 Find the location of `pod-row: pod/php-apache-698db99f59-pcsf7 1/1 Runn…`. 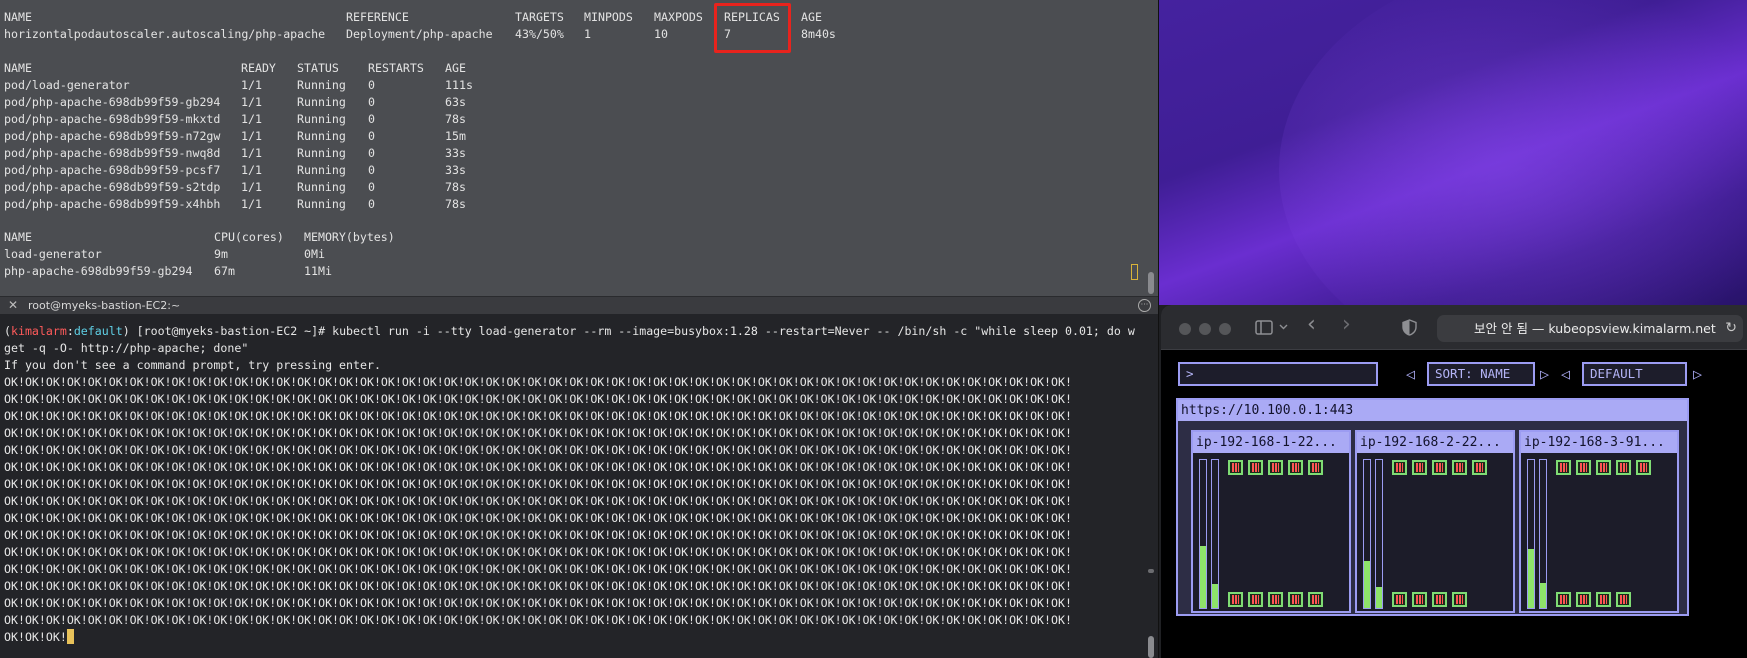

pod-row: pod/php-apache-698db99f59-pcsf7 1/1 Runn… is located at coordinates (235, 170).